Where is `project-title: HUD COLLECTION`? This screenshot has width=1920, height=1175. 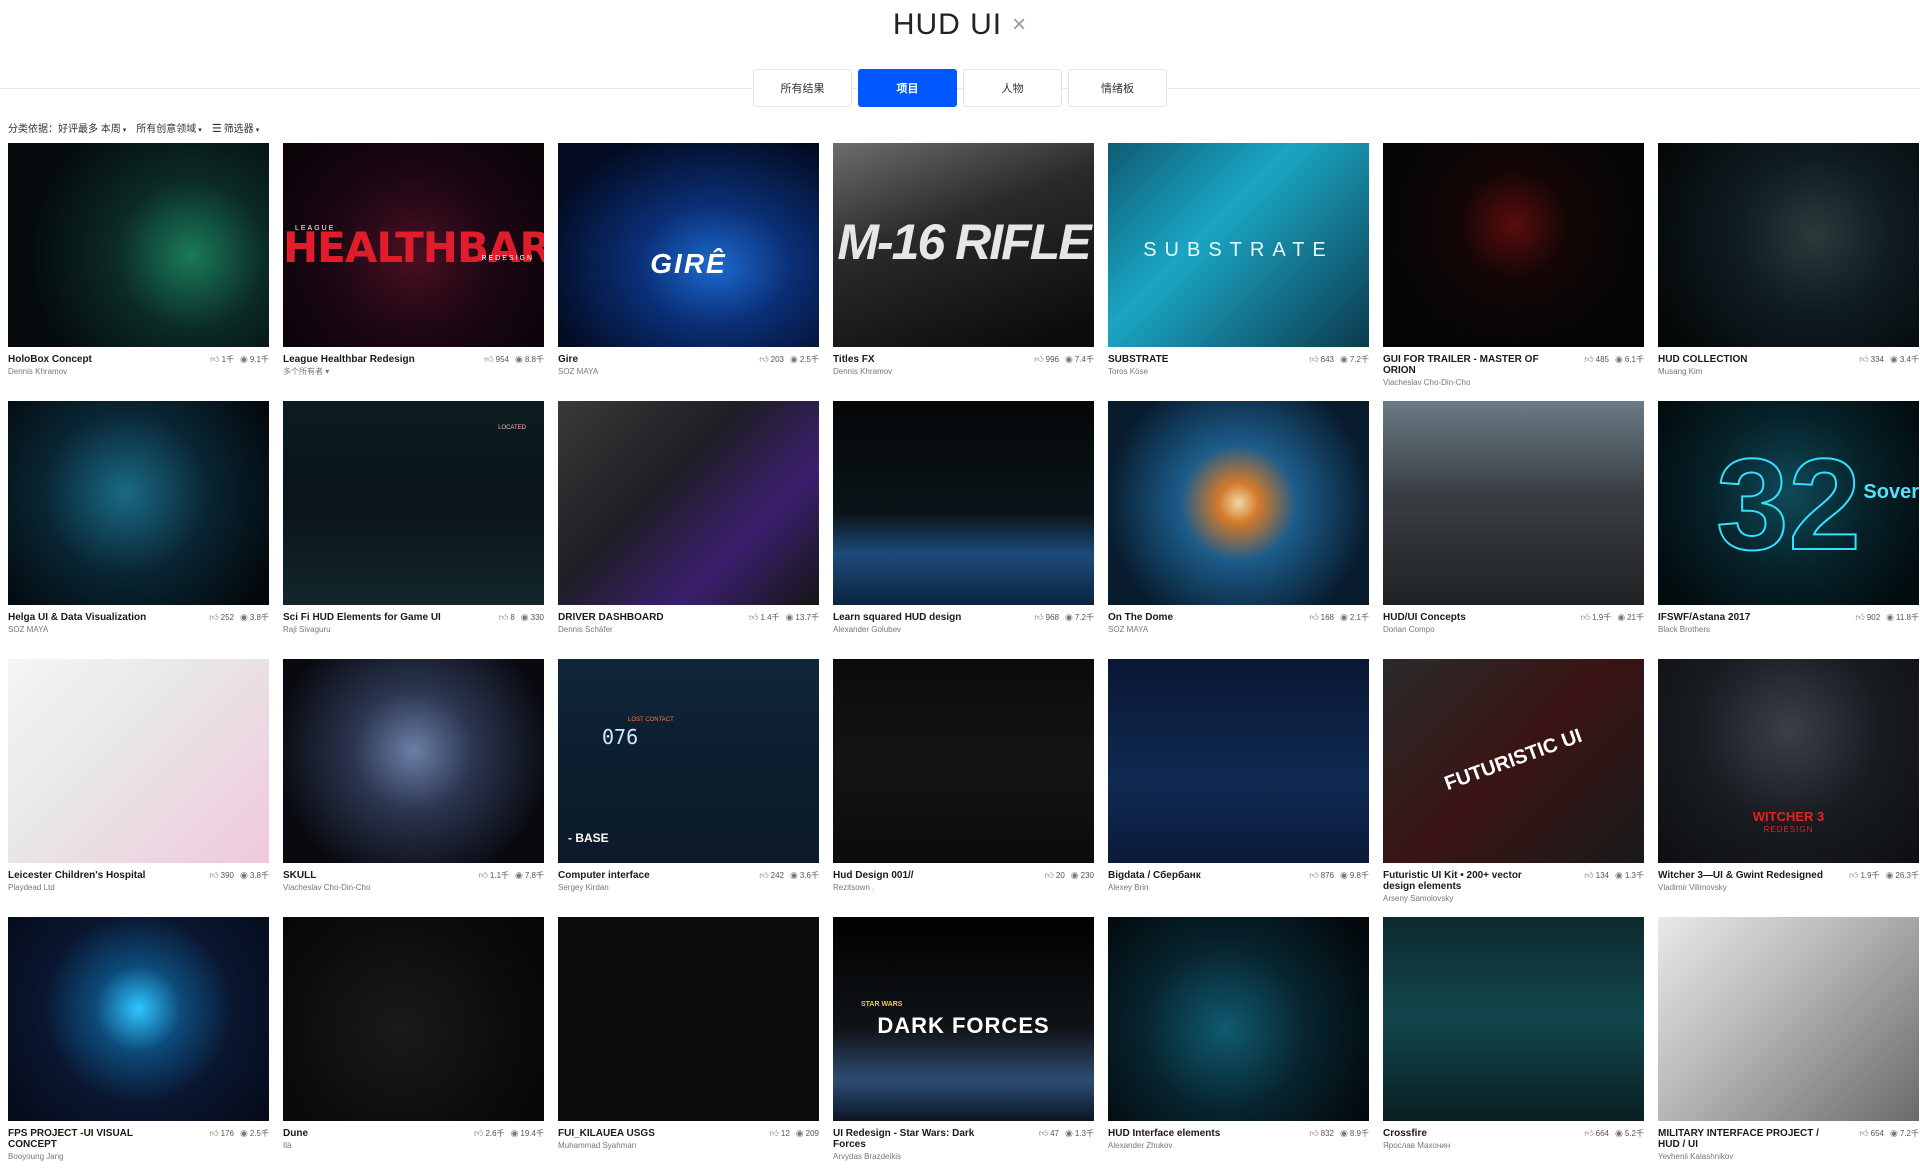 project-title: HUD COLLECTION is located at coordinates (1702, 359).